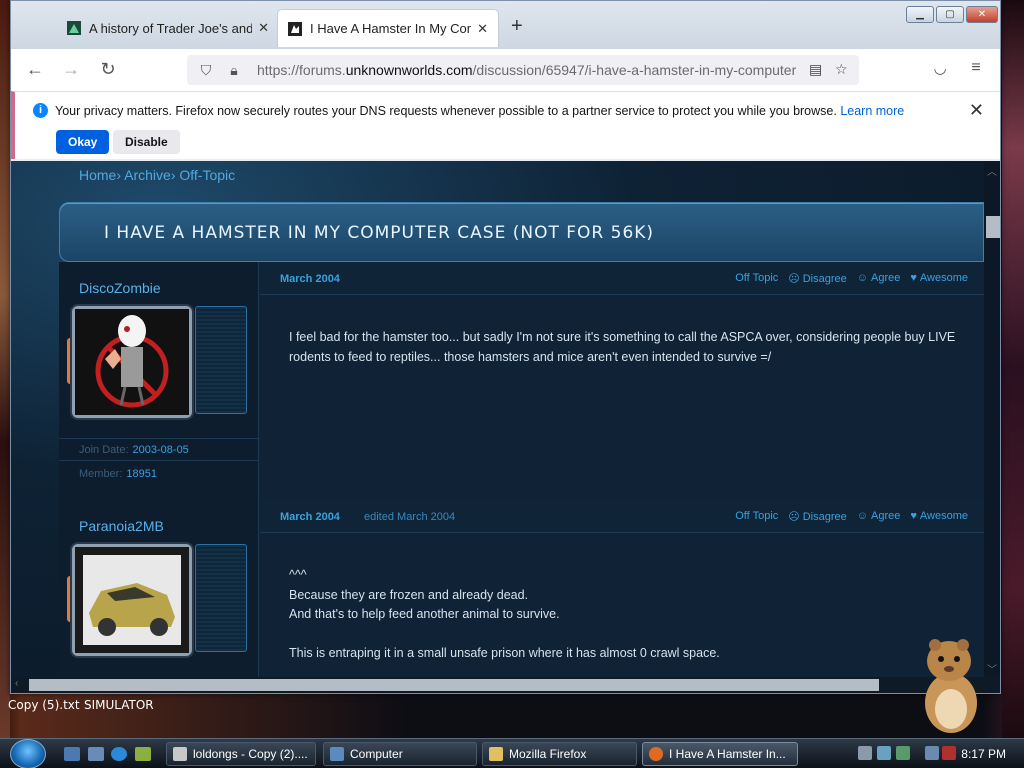 The width and height of the screenshot is (1024, 768). Describe the element at coordinates (872, 111) in the screenshot. I see `learn-more-link: Learn more` at that location.